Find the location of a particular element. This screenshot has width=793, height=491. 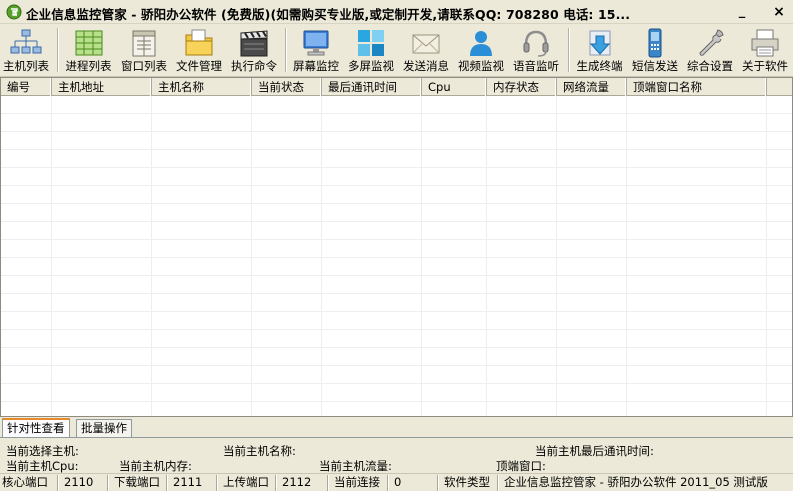

toolbar-send-message-button: 发送消息 is located at coordinates (426, 50).